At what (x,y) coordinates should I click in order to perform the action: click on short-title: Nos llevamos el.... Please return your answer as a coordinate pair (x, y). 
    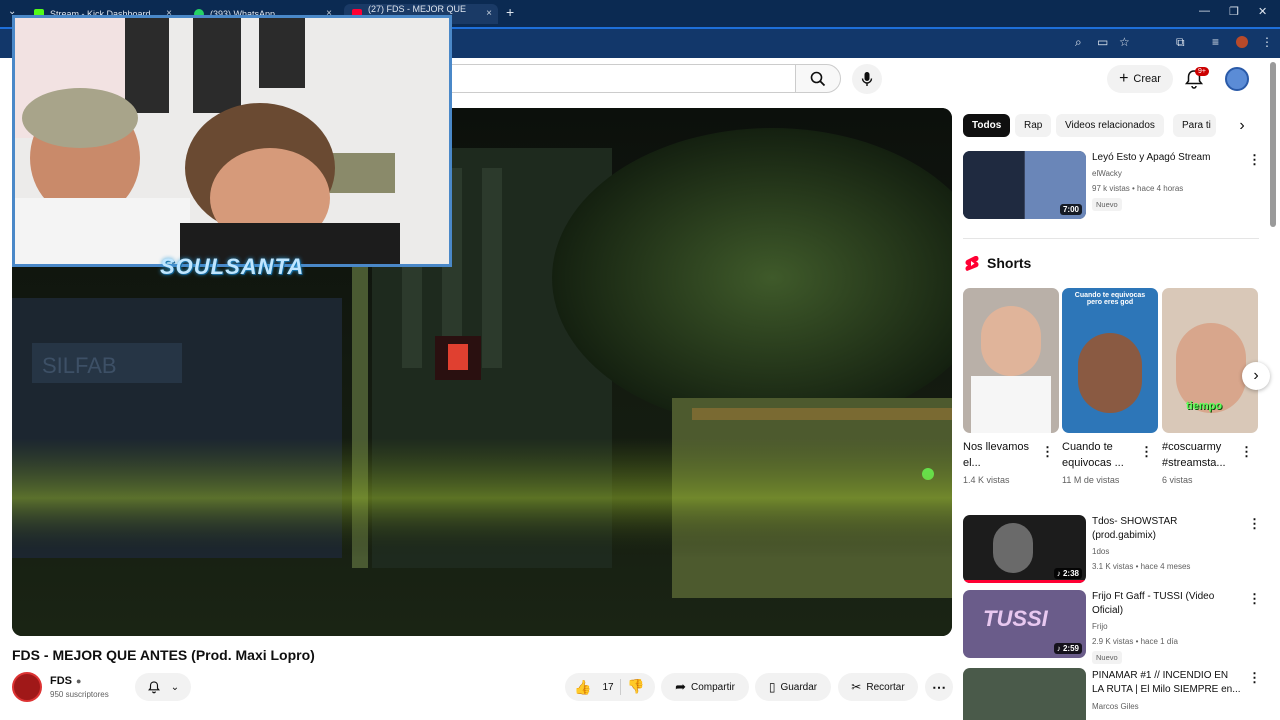
    Looking at the image, I should click on (1002, 455).